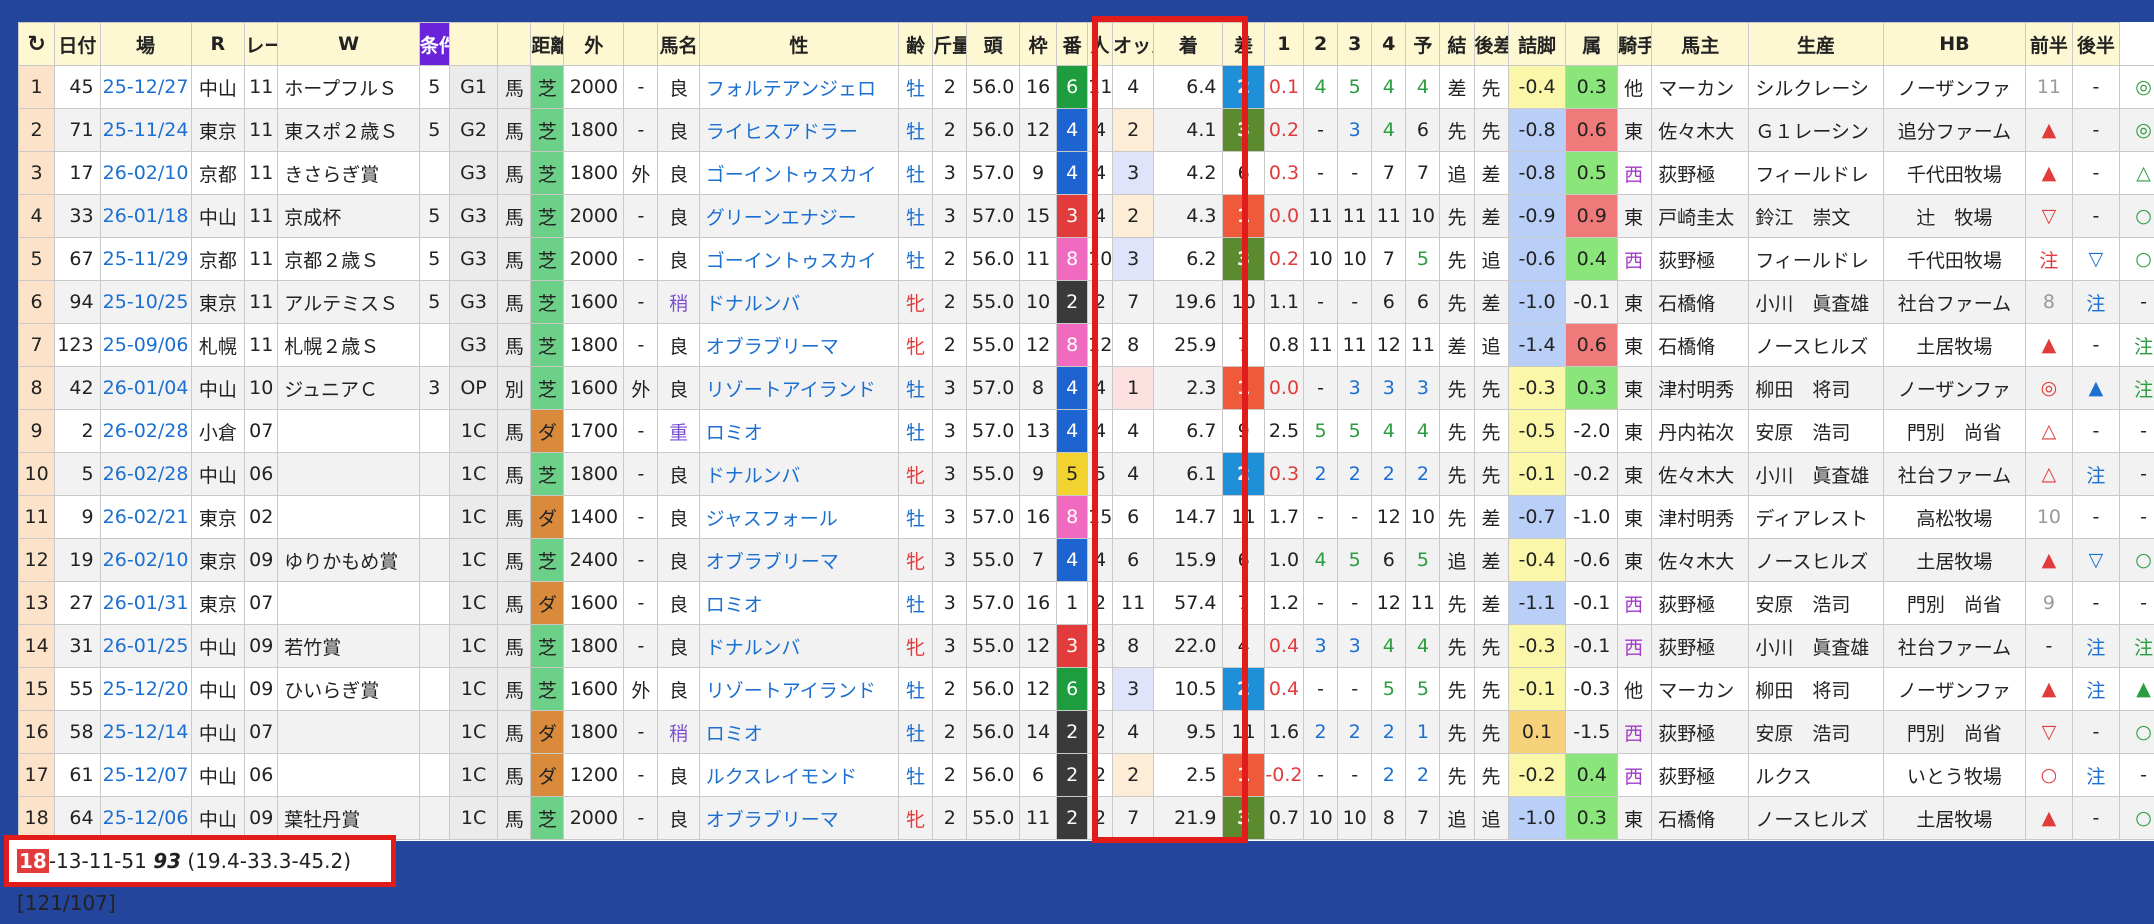 Image resolution: width=2154 pixels, height=924 pixels. What do you see at coordinates (218, 44) in the screenshot?
I see `header-race-no: R` at bounding box center [218, 44].